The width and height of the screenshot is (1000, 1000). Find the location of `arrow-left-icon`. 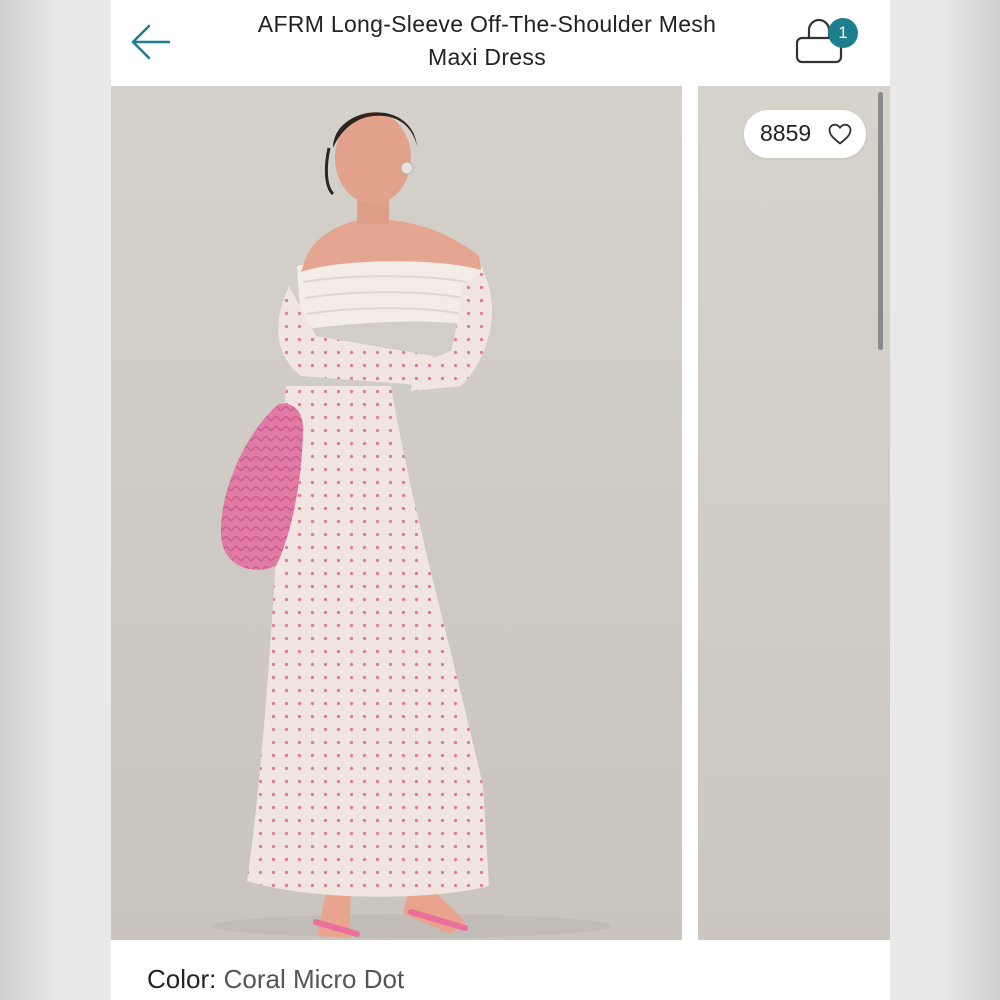

arrow-left-icon is located at coordinates (151, 42).